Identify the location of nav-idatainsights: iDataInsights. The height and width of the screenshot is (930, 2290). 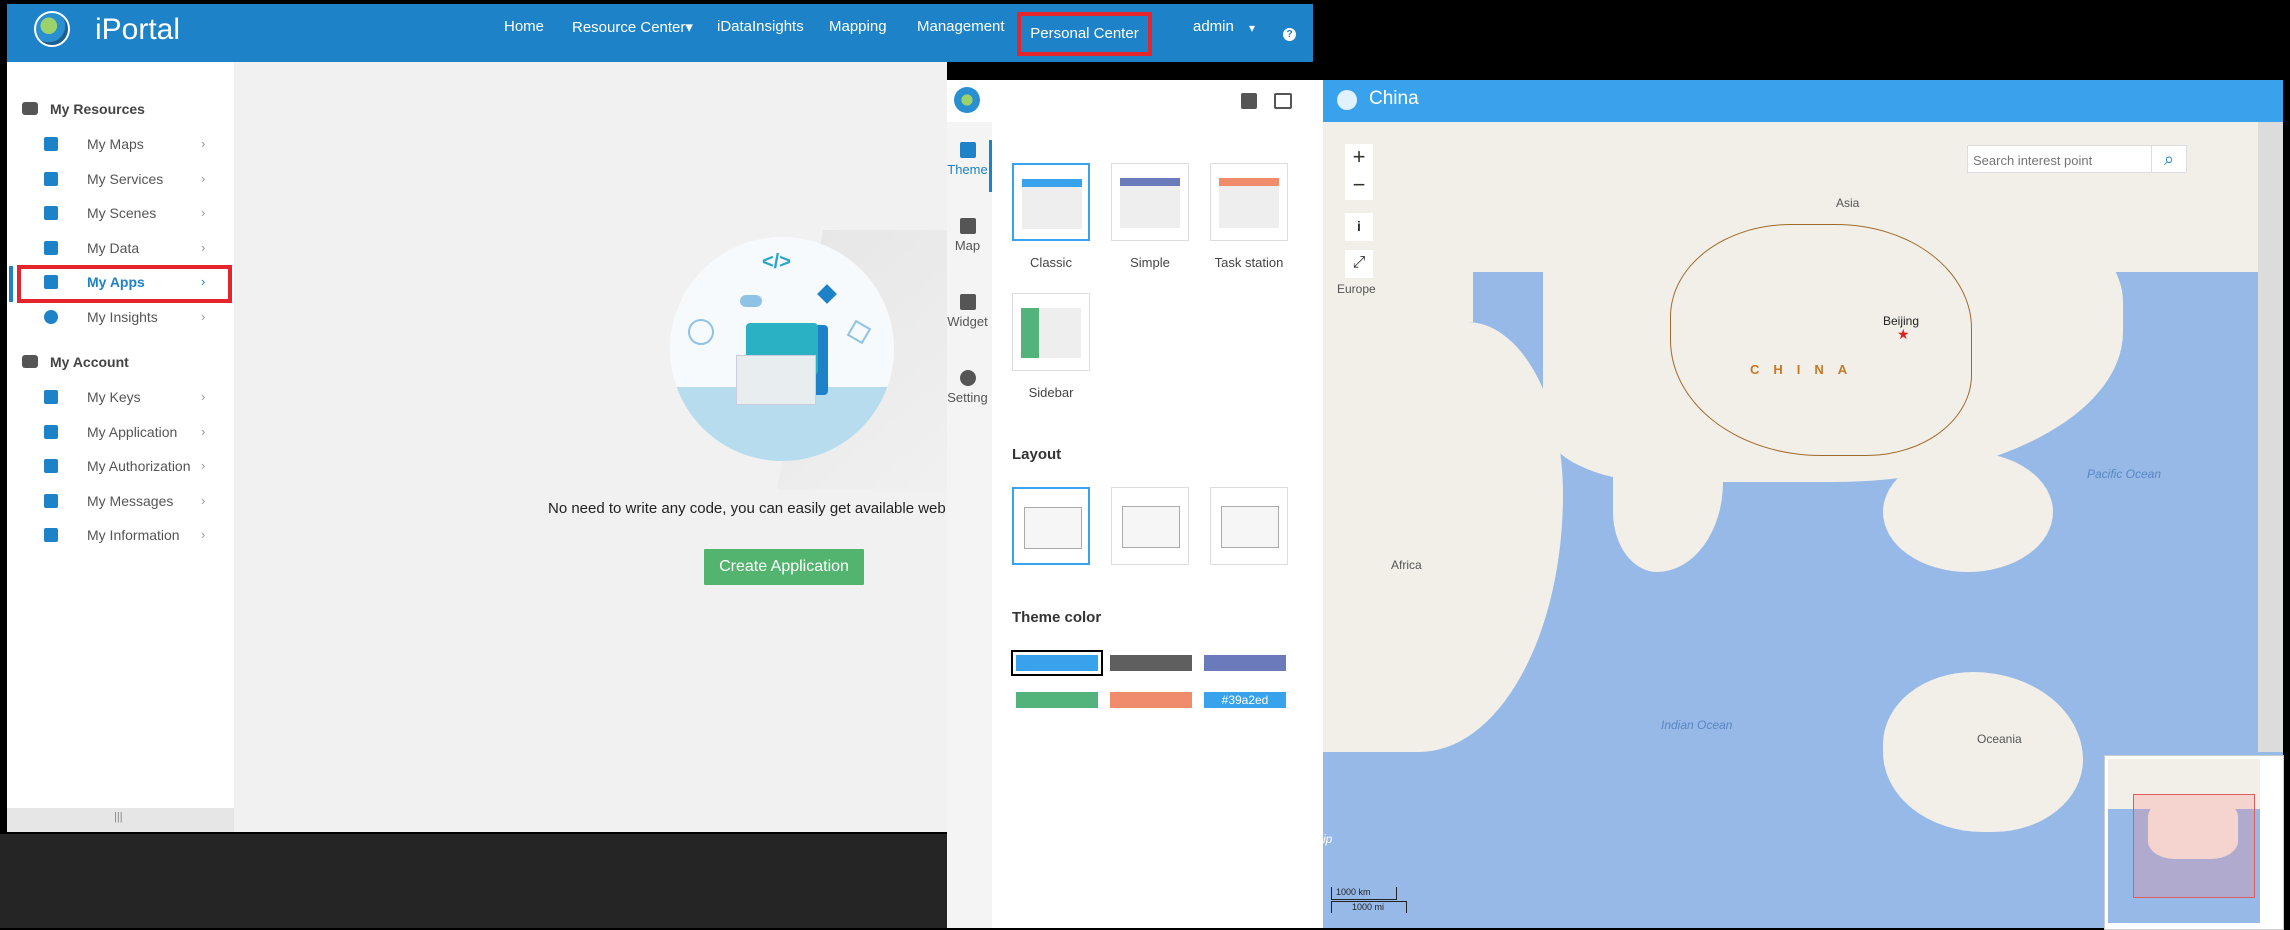
(760, 26).